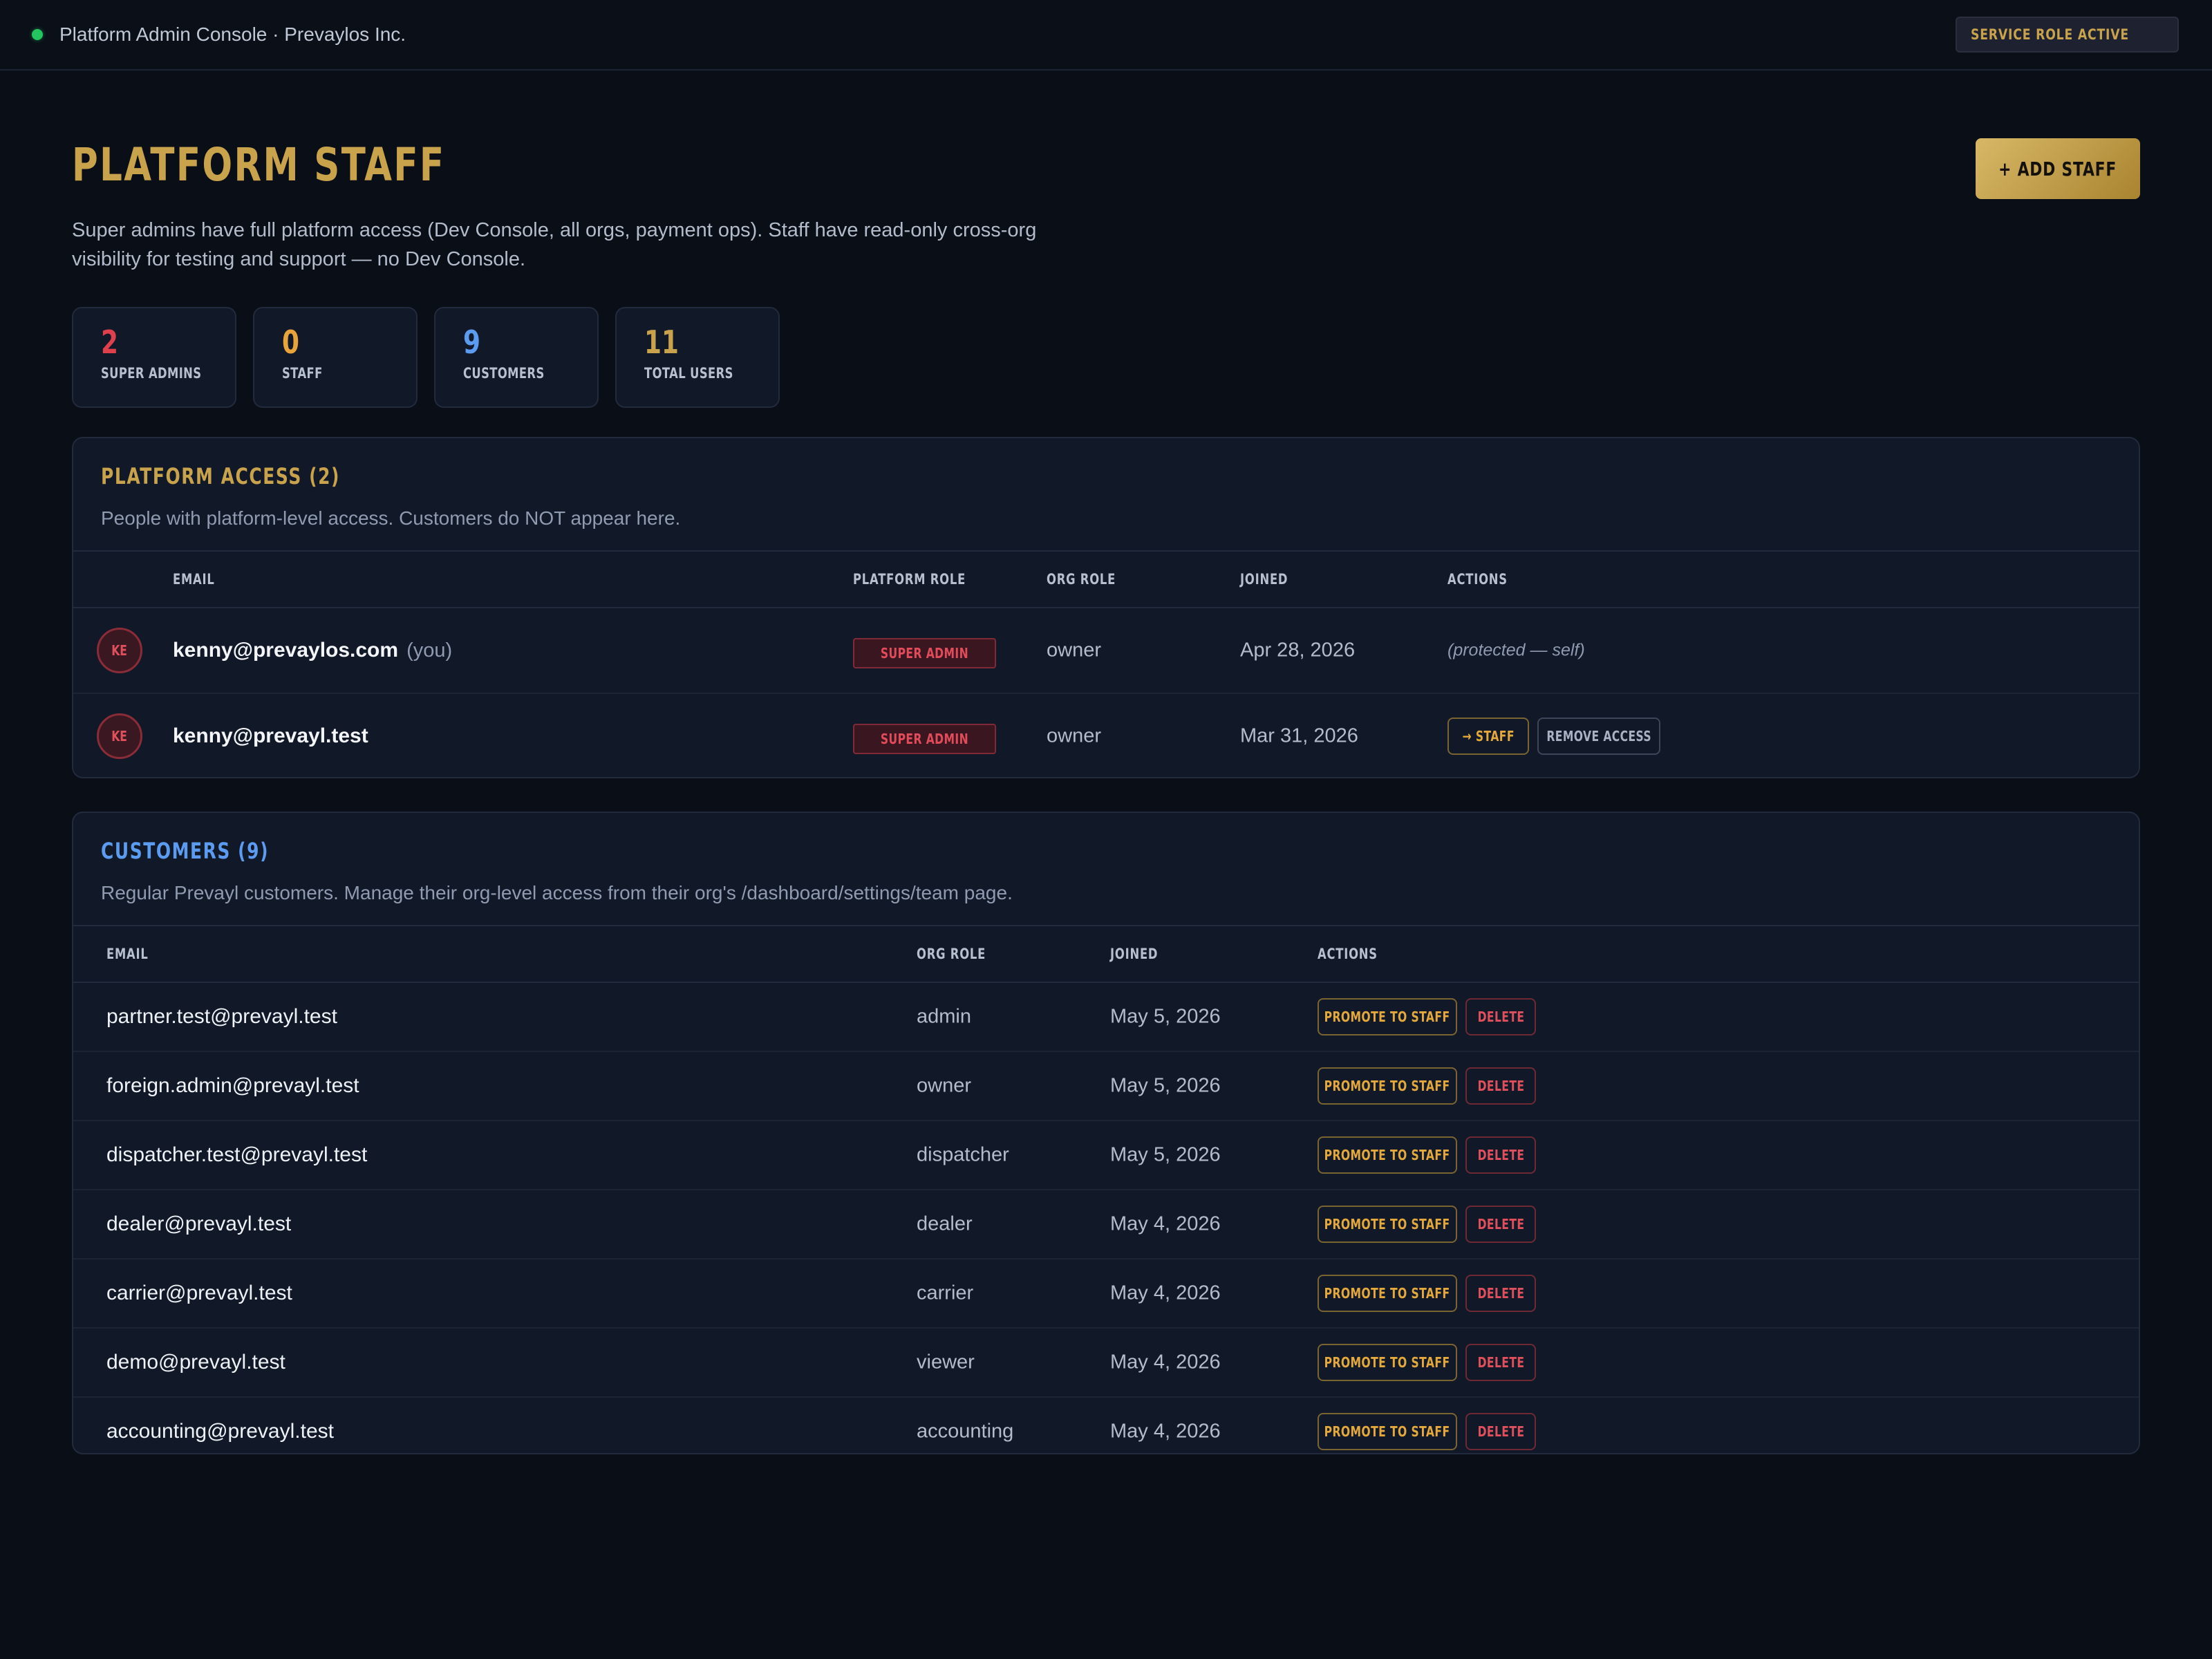 The width and height of the screenshot is (2212, 1659). I want to click on customer-email: dispatcher.test@prevayl.test, so click(237, 1154).